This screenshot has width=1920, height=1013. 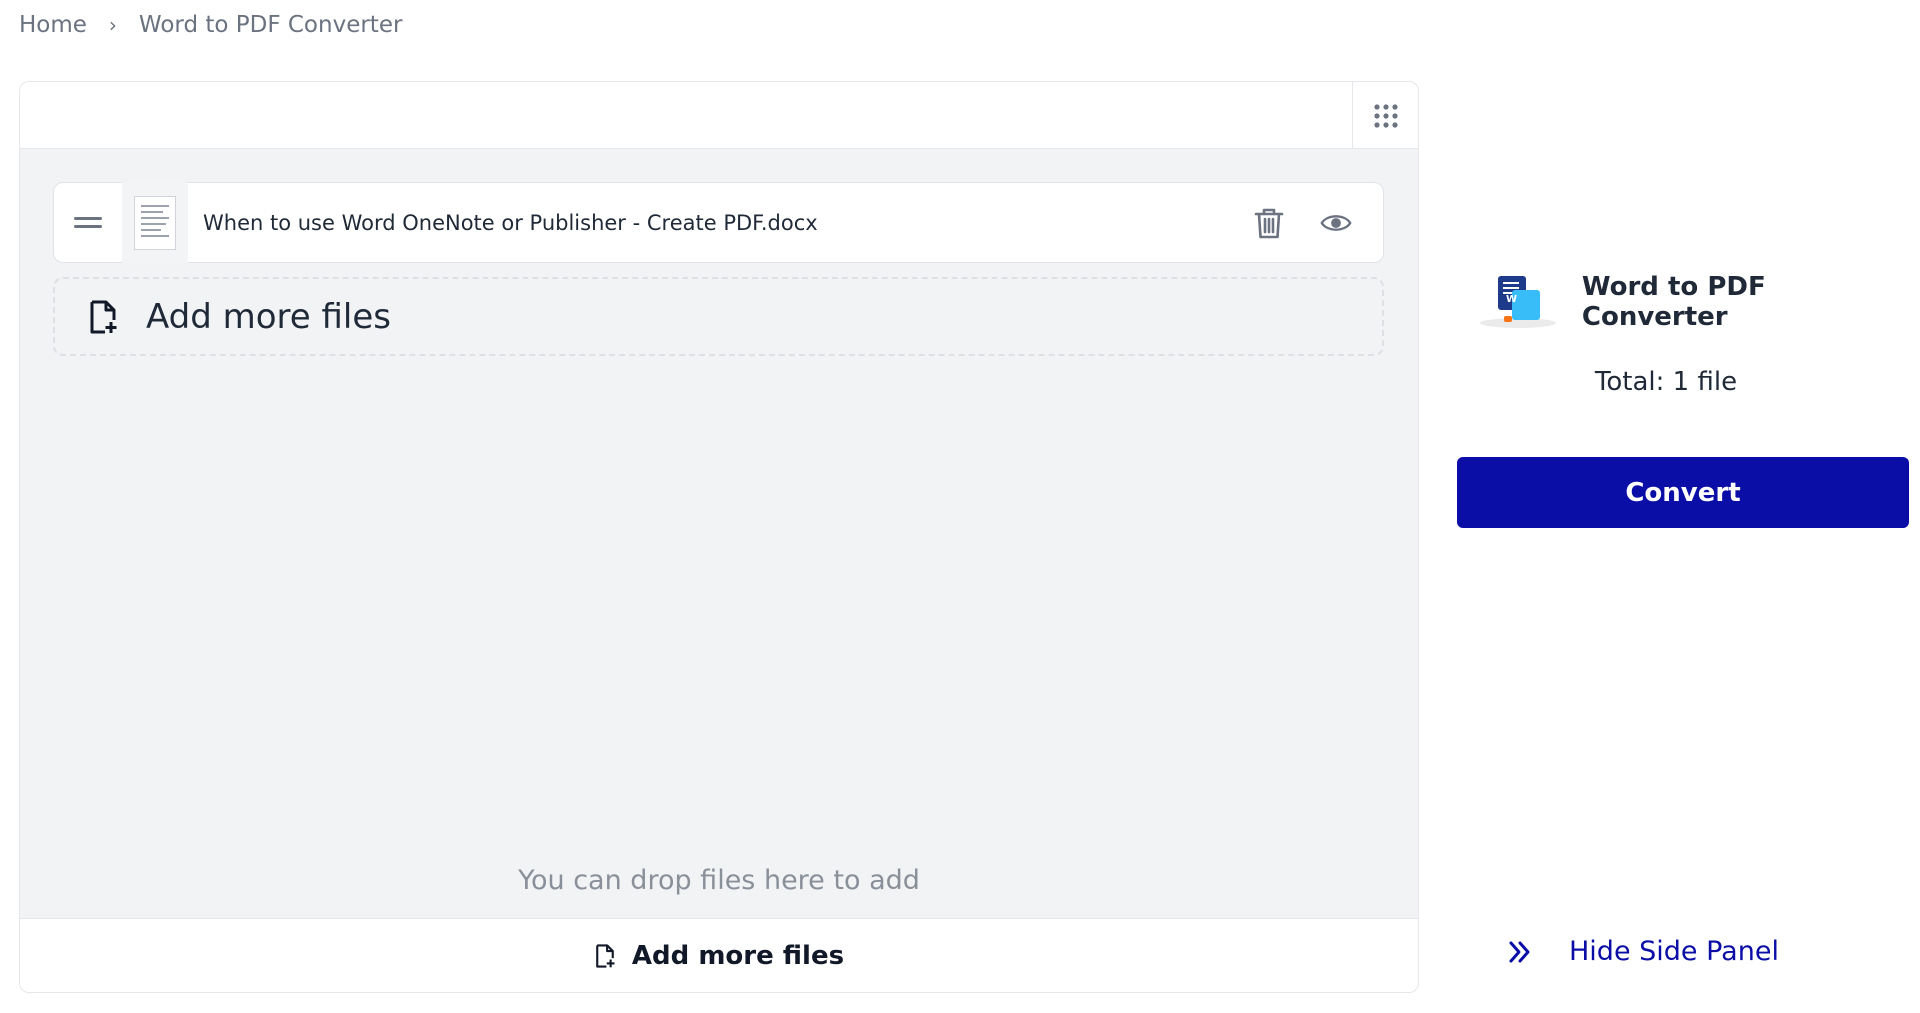 I want to click on trash-icon, so click(x=1269, y=223).